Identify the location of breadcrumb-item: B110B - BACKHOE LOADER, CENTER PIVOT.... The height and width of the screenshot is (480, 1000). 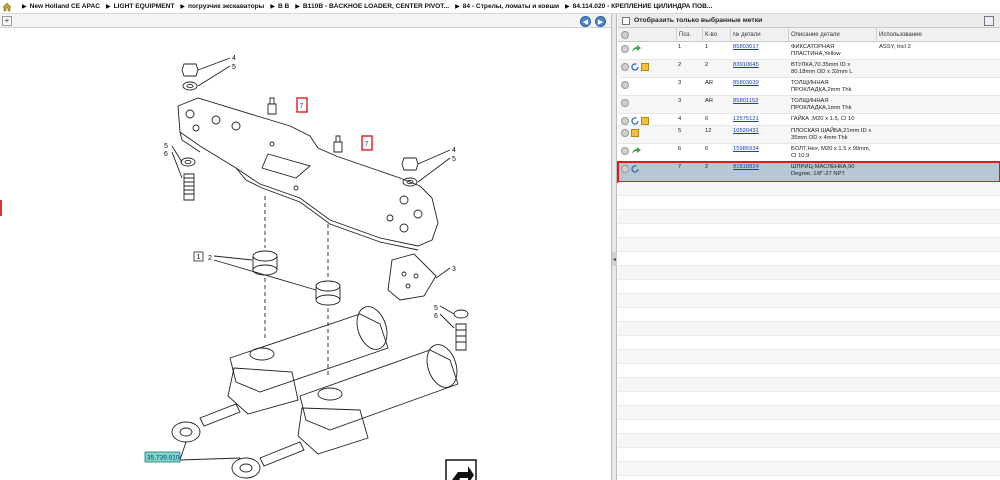
(376, 6).